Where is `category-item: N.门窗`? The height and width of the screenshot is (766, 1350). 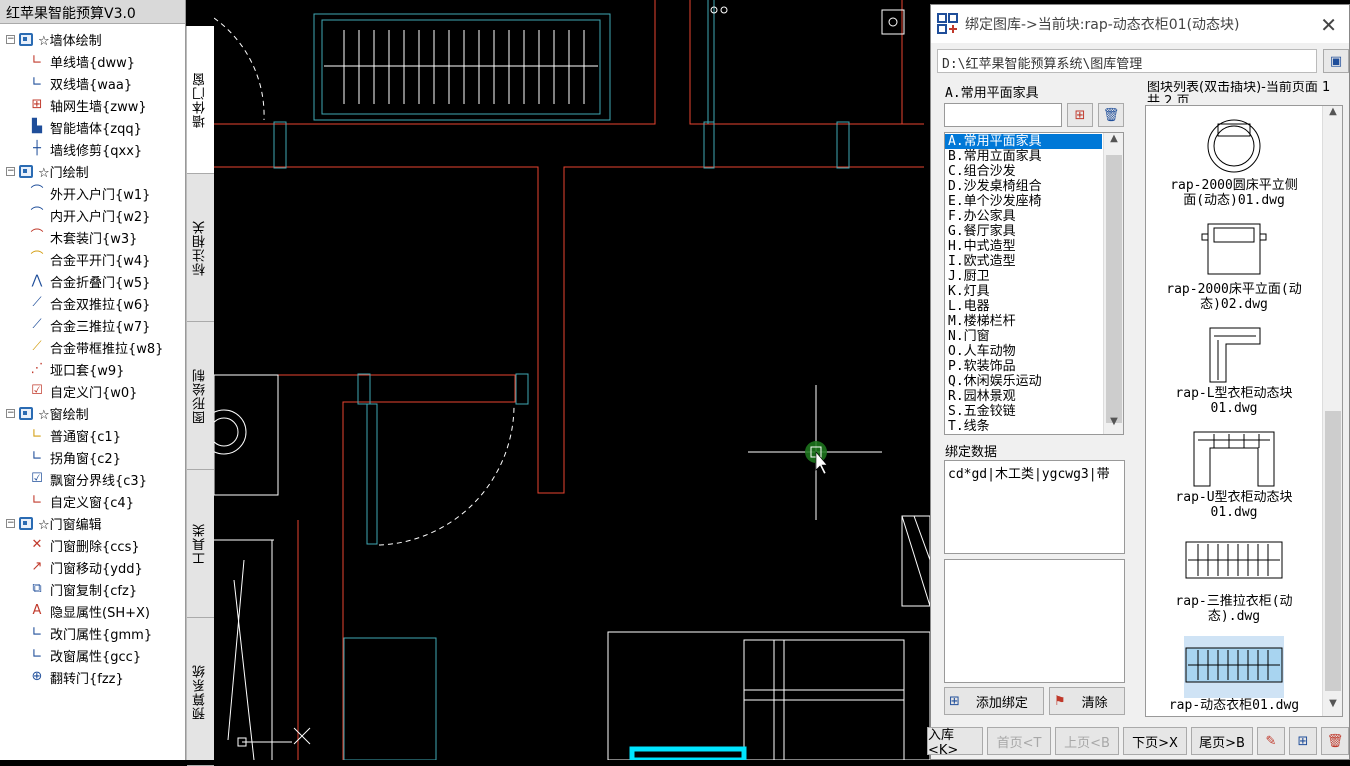
category-item: N.门窗 is located at coordinates (1023, 336).